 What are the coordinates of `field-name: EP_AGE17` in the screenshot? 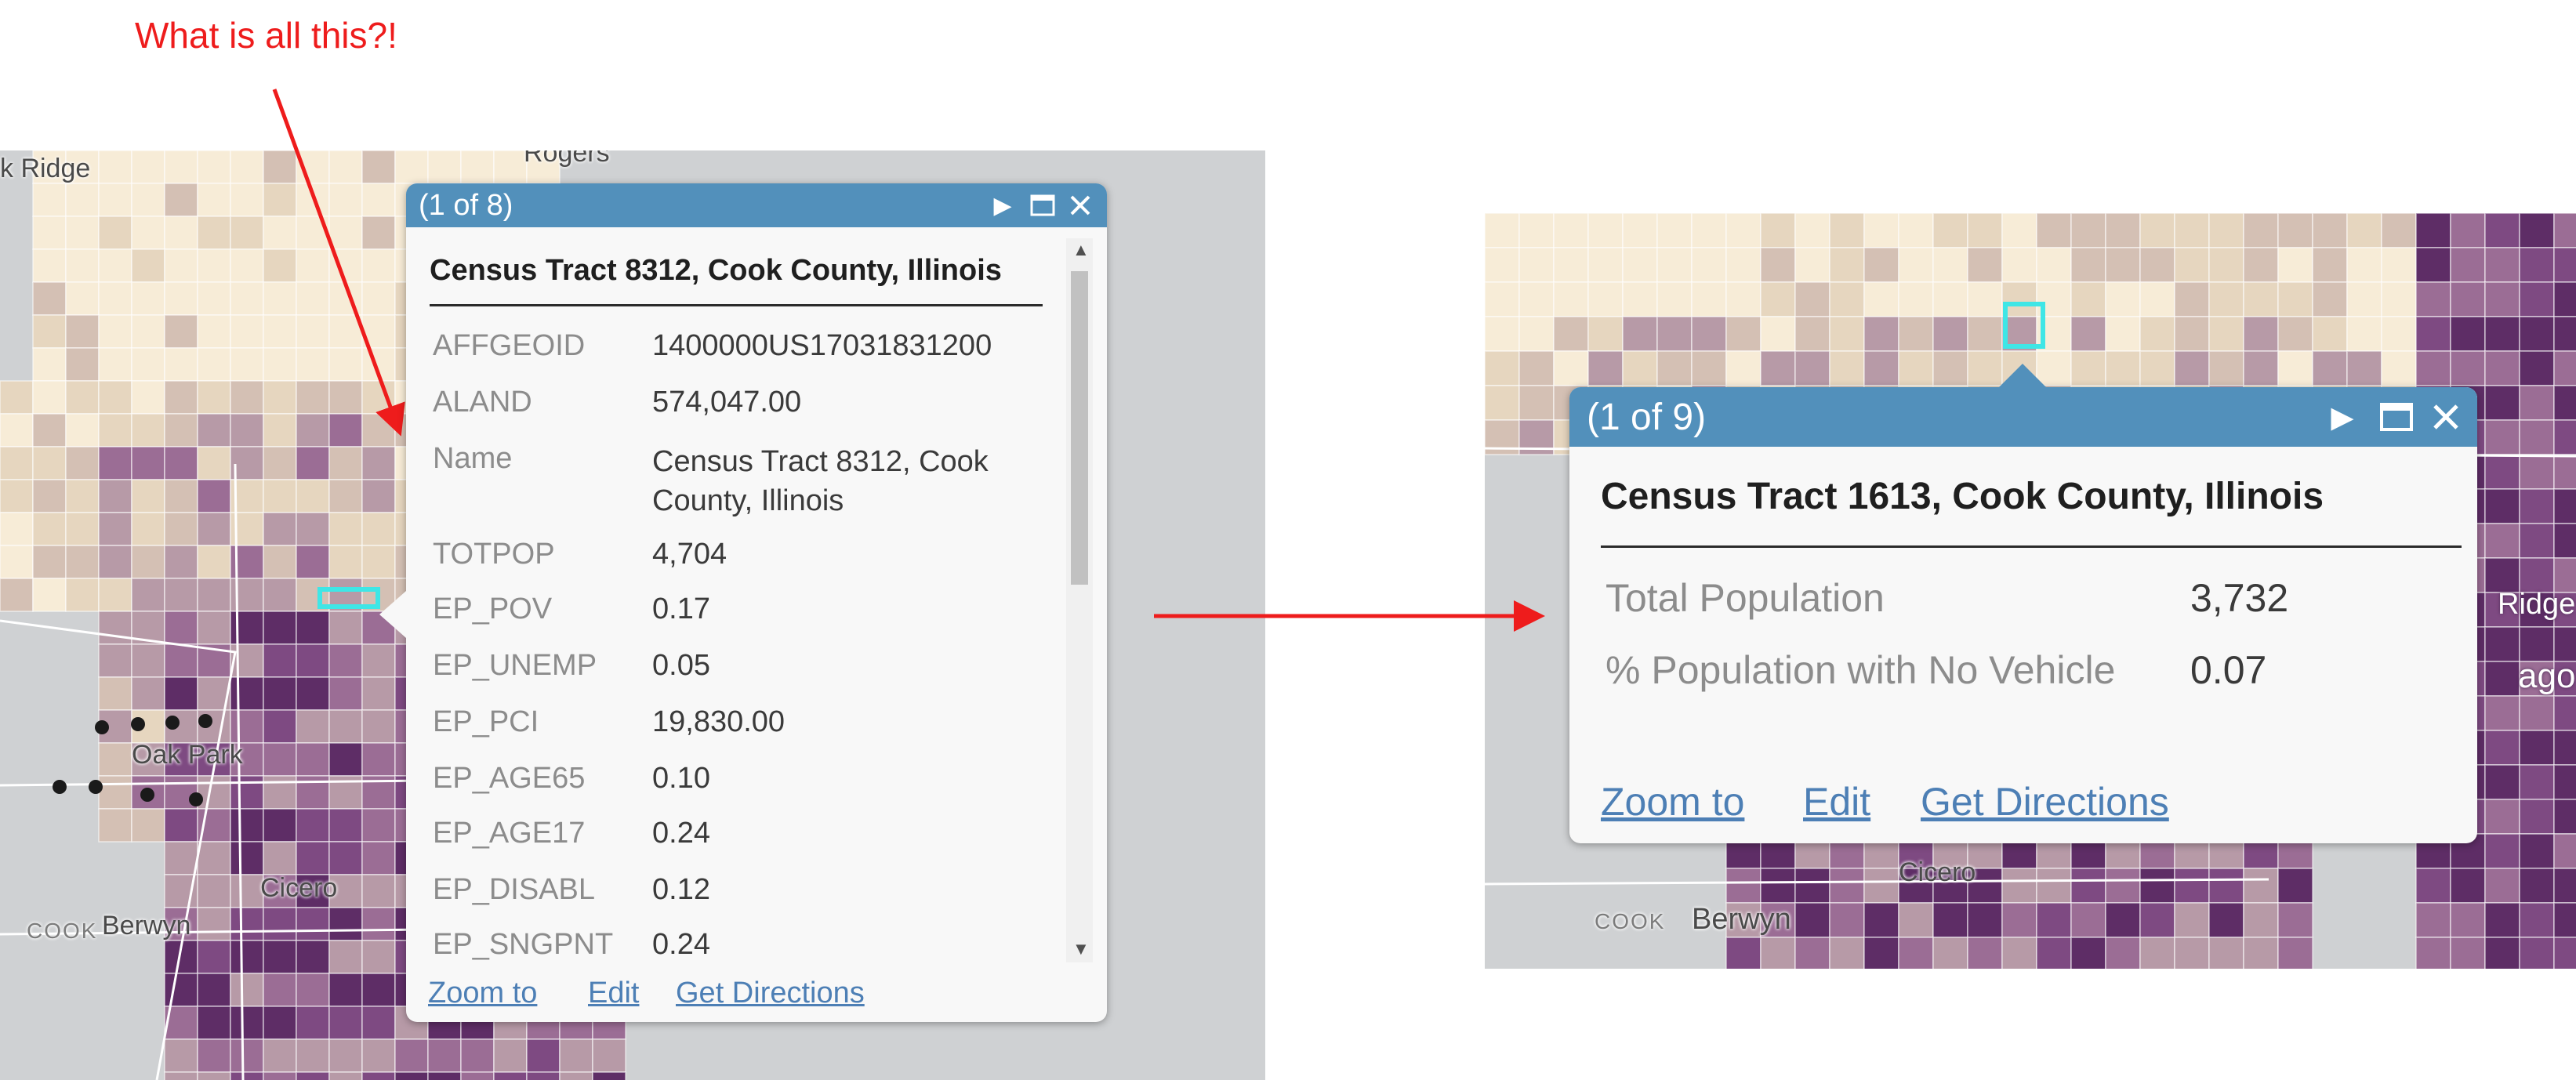 It's located at (509, 833).